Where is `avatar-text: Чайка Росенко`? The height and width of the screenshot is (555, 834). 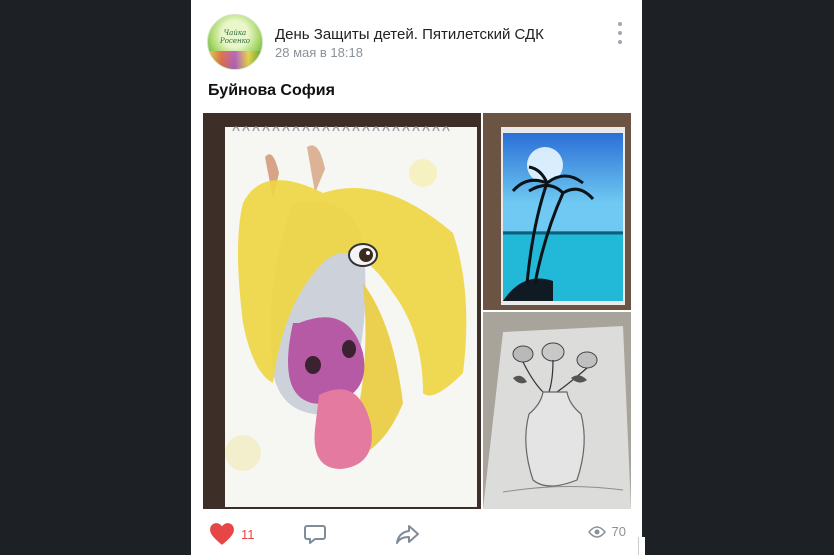
avatar-text: Чайка Росенко is located at coordinates (235, 37).